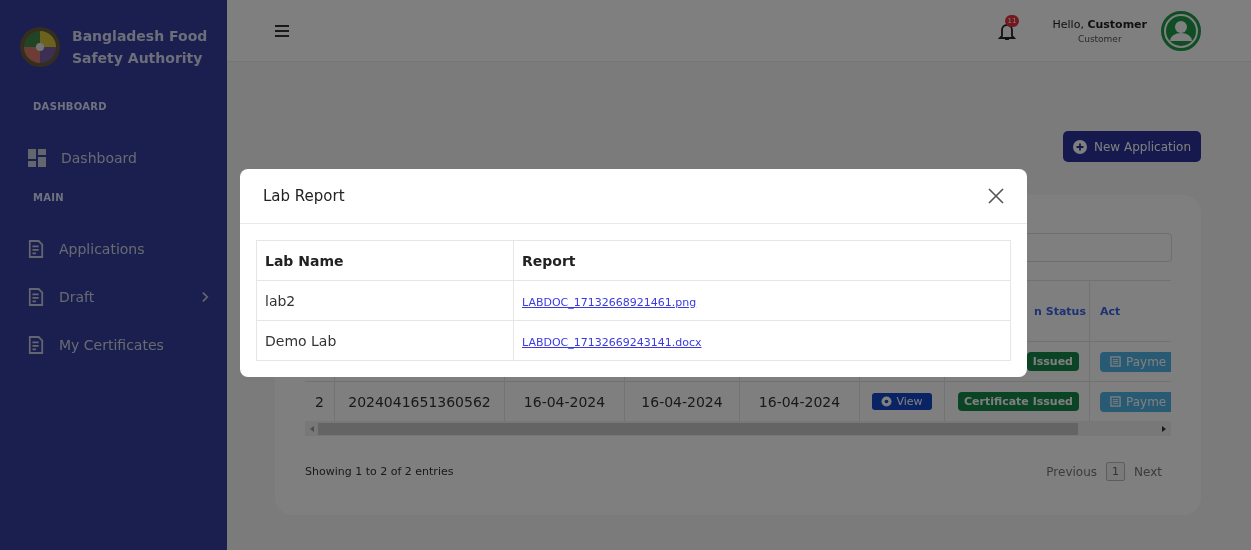  What do you see at coordinates (1110, 311) in the screenshot?
I see `column-header: Act` at bounding box center [1110, 311].